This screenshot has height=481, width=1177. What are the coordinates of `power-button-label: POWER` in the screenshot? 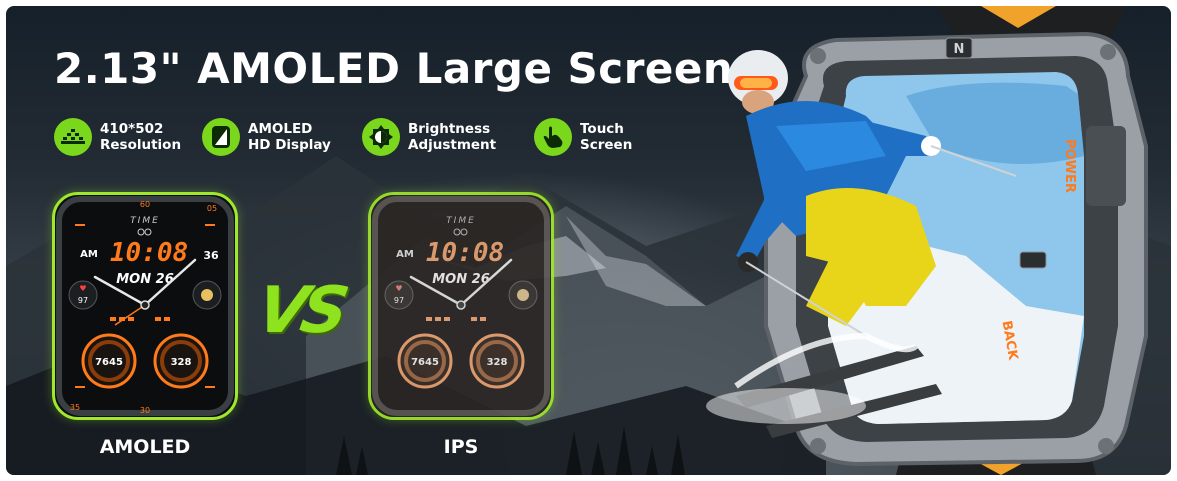 It's located at (1069, 166).